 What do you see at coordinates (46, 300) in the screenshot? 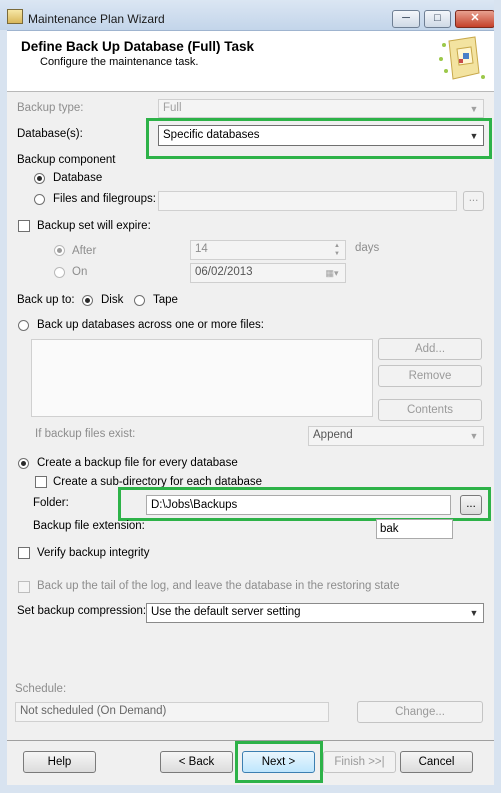
I see `backup-to-label: Back up to:` at bounding box center [46, 300].